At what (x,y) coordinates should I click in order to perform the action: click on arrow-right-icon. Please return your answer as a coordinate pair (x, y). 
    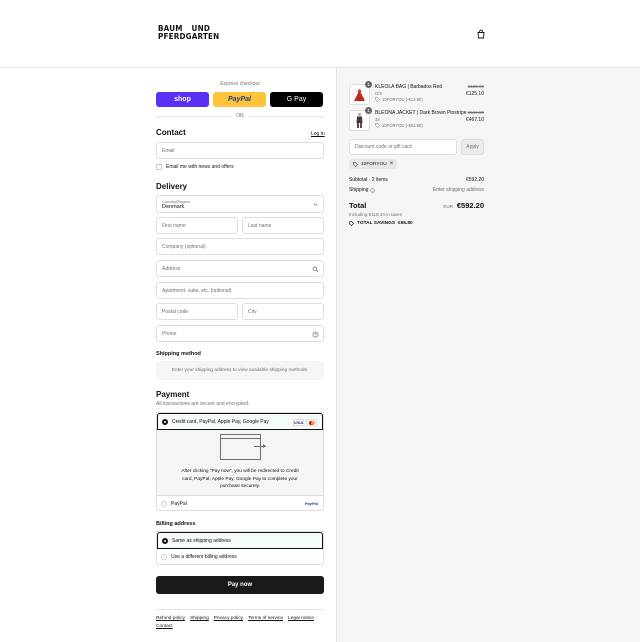
    Looking at the image, I should click on (260, 446).